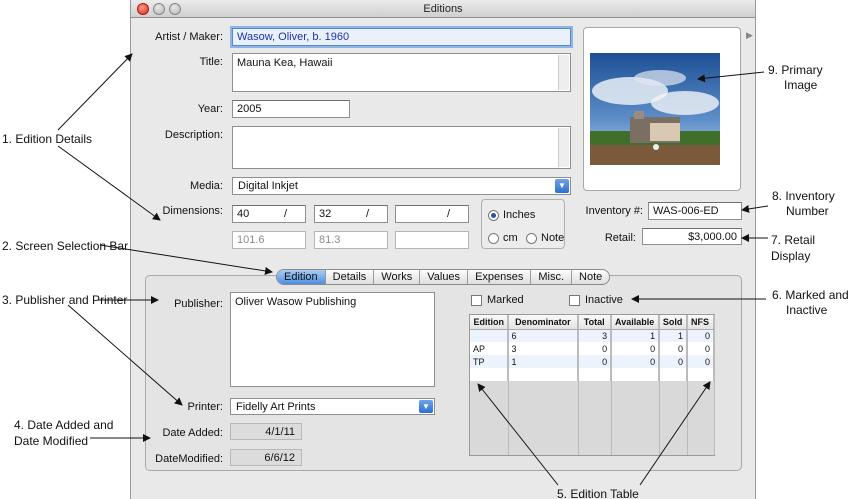  Describe the element at coordinates (543, 335) in the screenshot. I see `table-cell: 6` at that location.